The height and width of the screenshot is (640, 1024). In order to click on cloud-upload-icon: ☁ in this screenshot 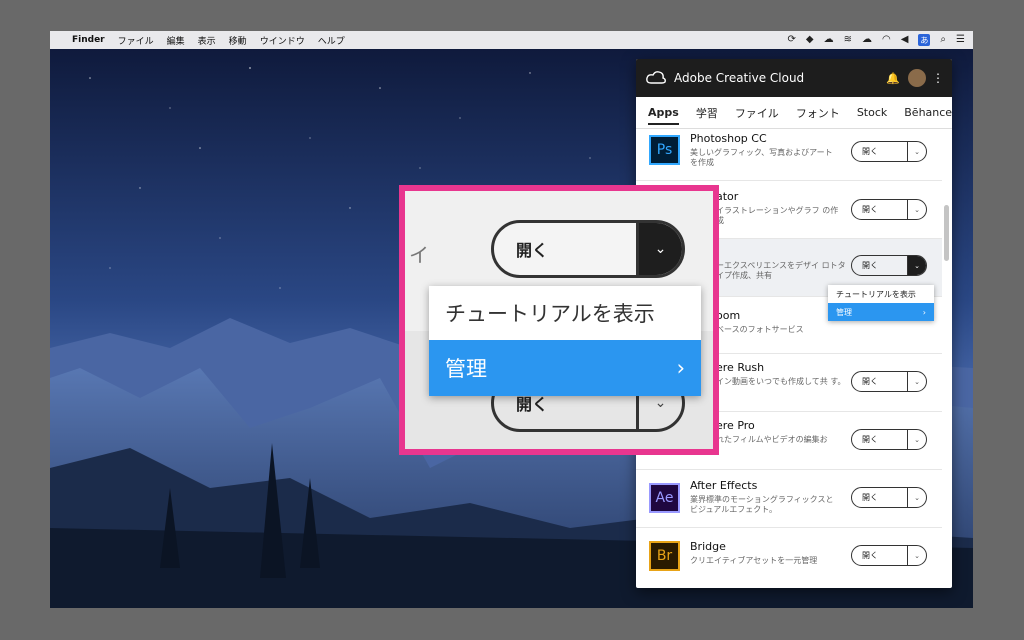, I will do `click(867, 40)`.